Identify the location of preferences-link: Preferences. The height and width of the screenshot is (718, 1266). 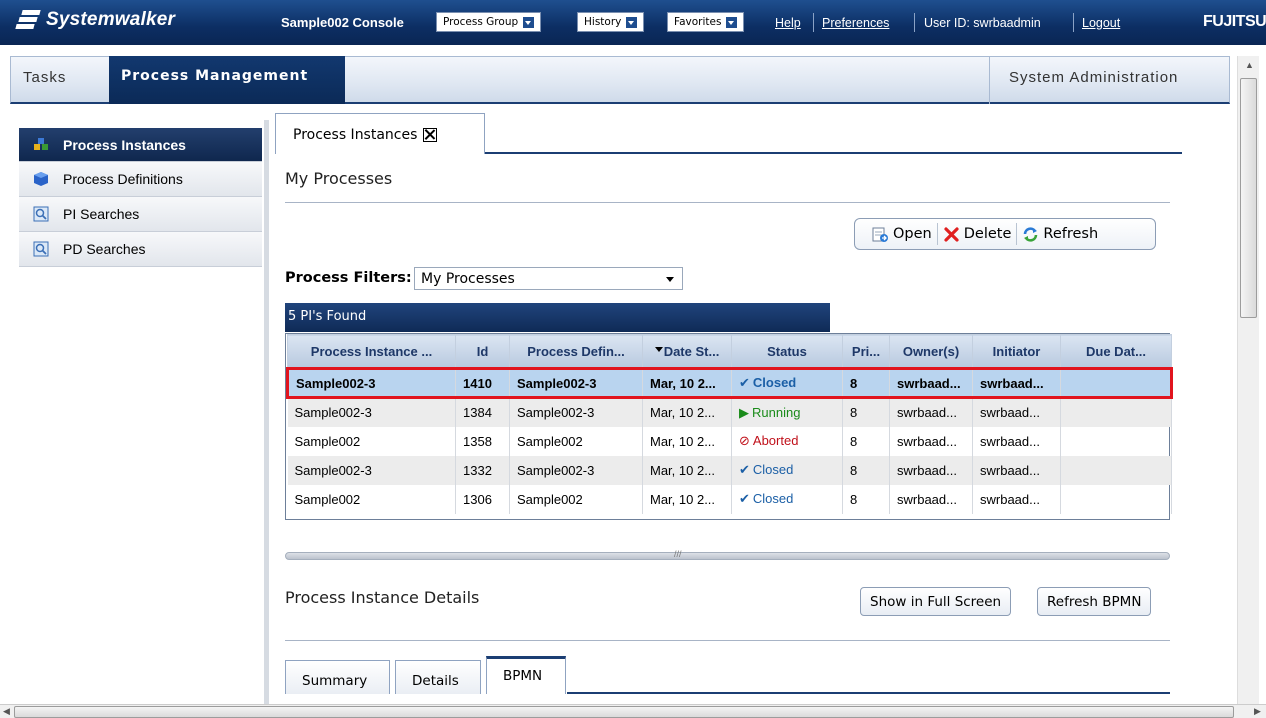
(855, 23).